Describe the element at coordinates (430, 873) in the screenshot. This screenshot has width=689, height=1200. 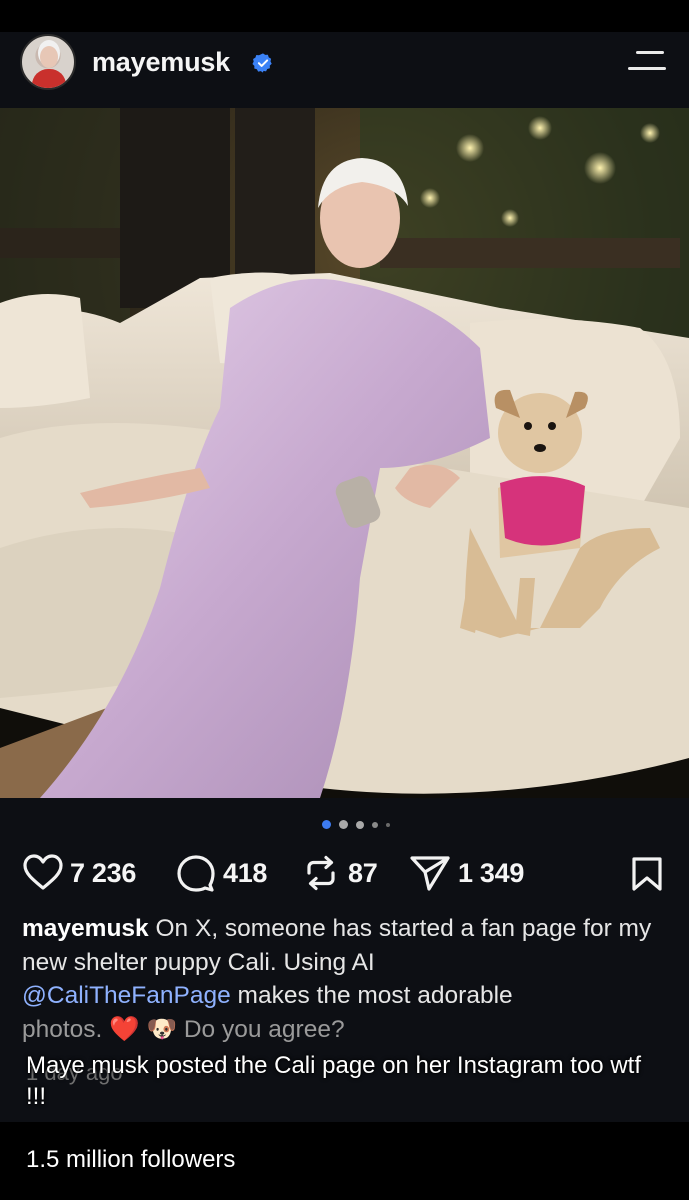
I see `share-icon` at that location.